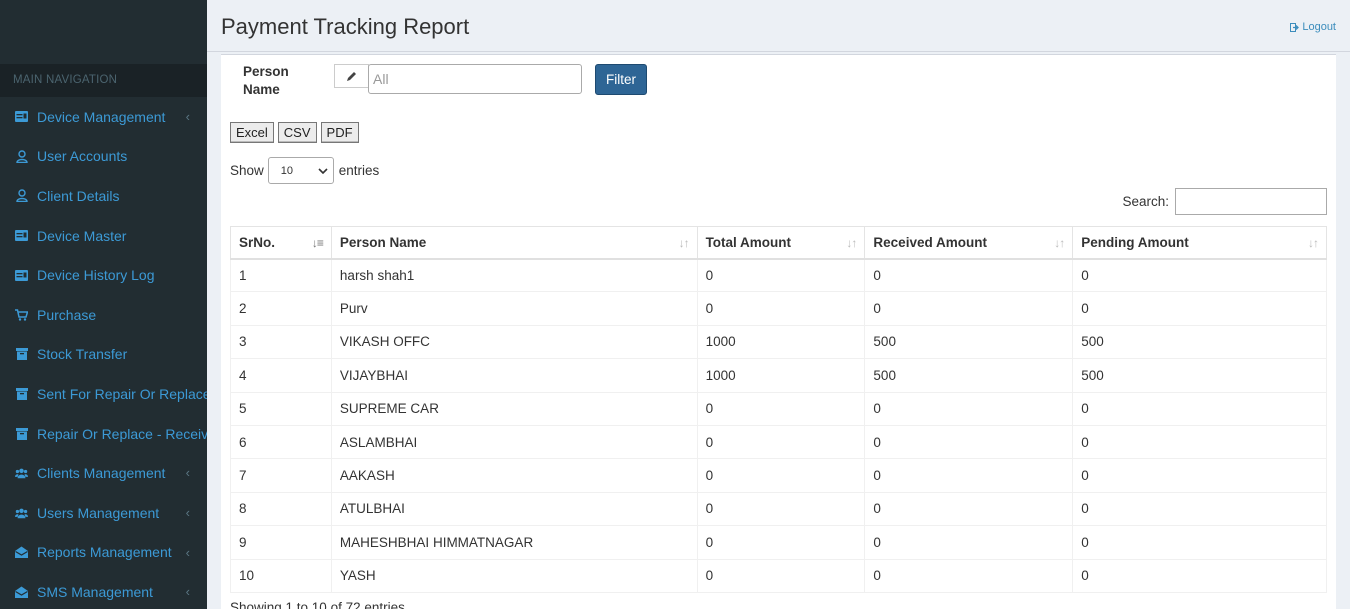  I want to click on user-icon, so click(21, 156).